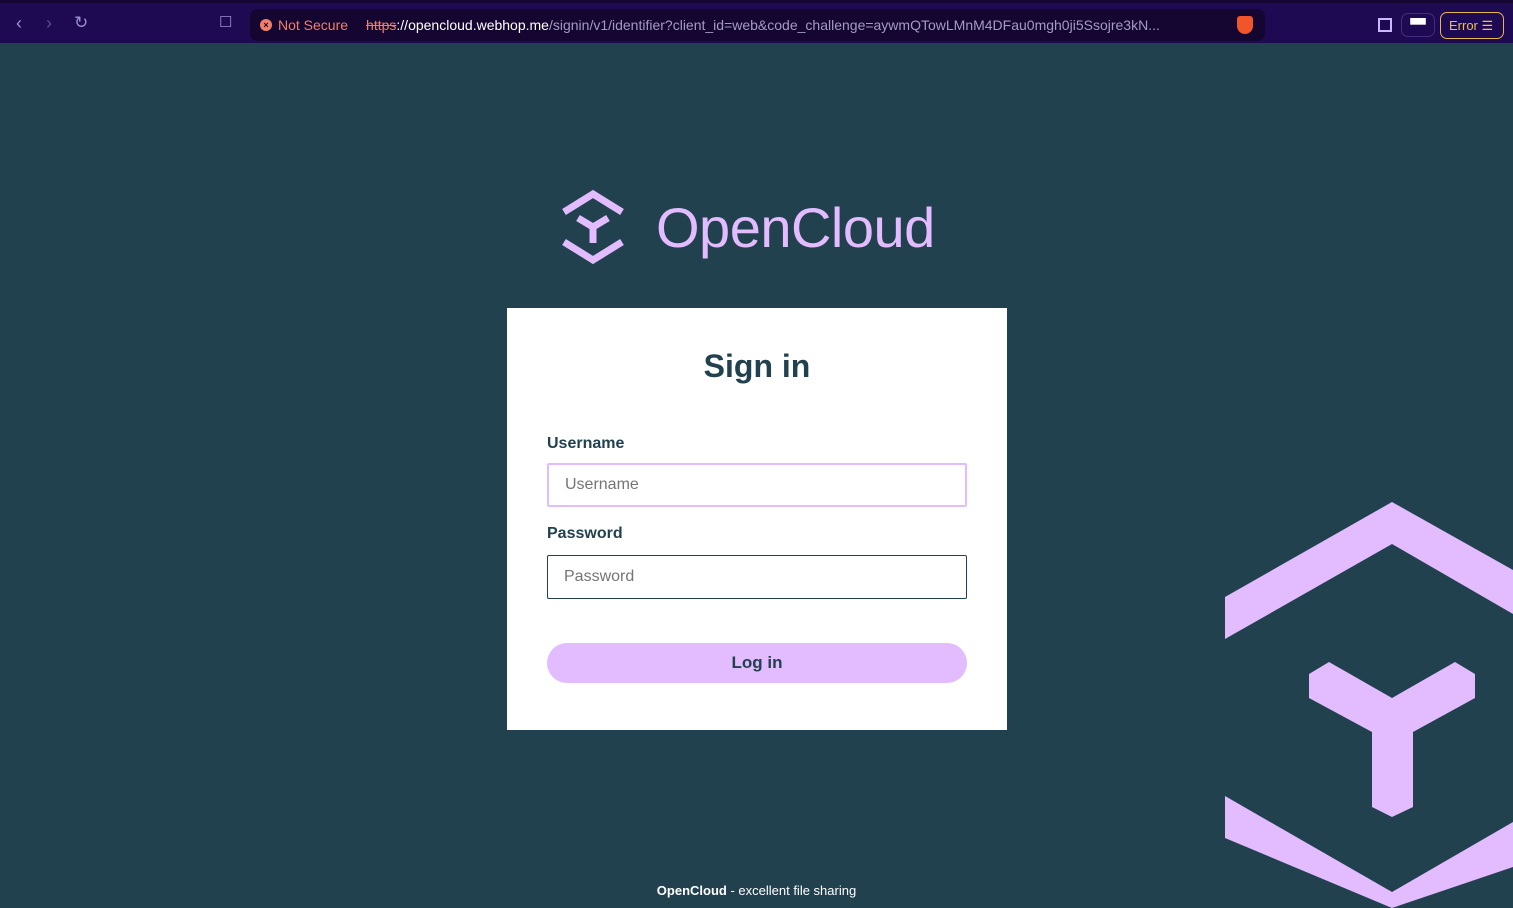  I want to click on private-glasses-icon: ▀▀, so click(1418, 25).